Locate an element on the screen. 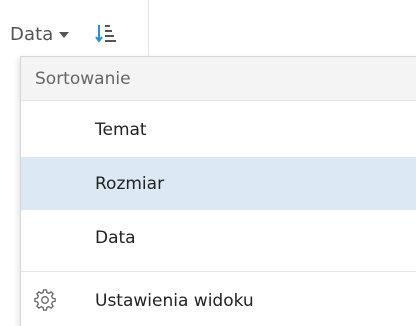  menu-item-label: Ustawienia widoku is located at coordinates (174, 300).